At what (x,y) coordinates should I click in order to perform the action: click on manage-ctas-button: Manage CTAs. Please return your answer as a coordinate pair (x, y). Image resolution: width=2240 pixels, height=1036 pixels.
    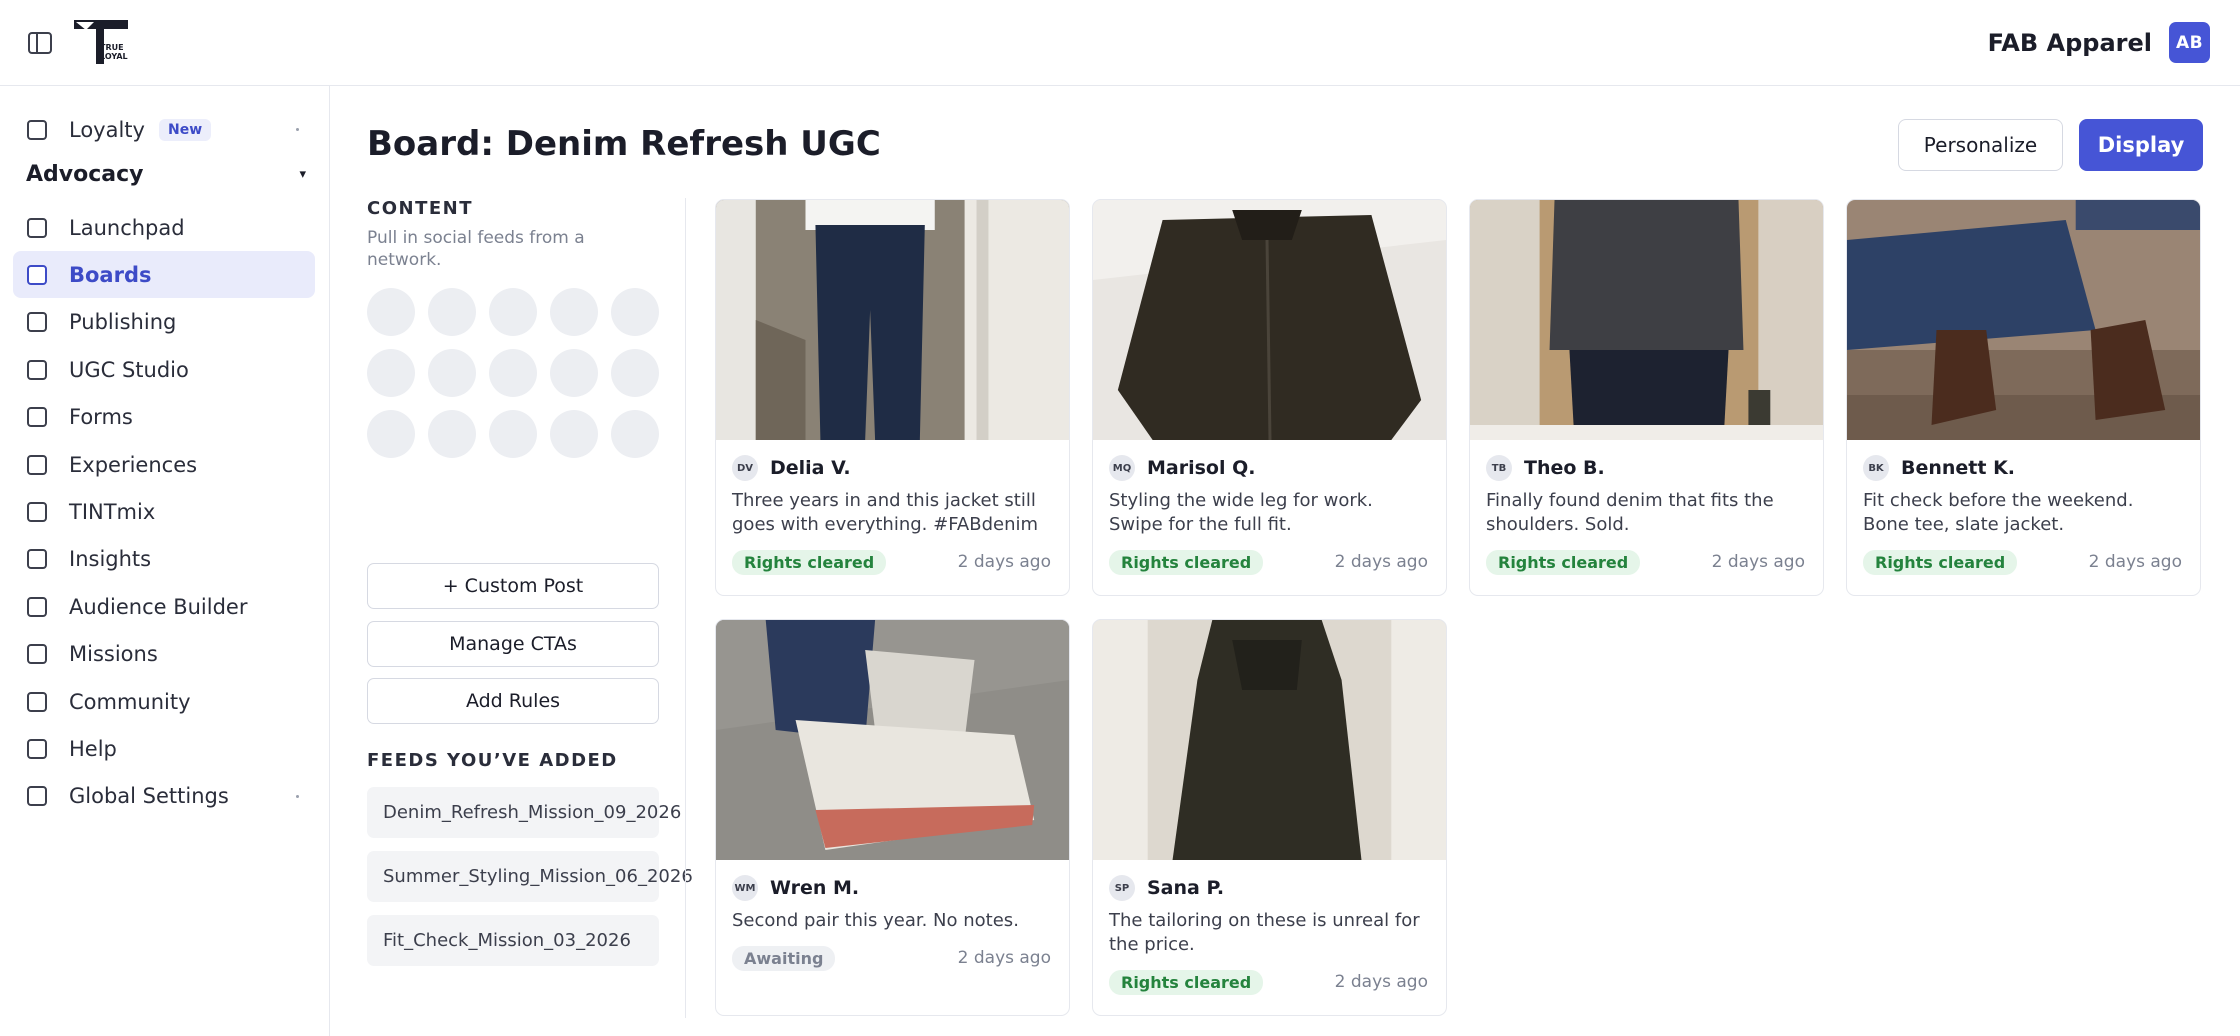
    Looking at the image, I should click on (513, 644).